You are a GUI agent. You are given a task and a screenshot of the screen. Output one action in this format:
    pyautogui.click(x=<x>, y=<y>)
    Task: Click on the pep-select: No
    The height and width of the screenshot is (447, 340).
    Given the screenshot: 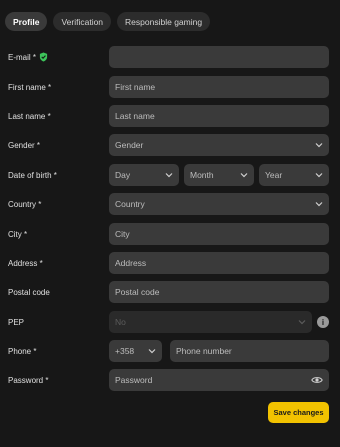 What is the action you would take?
    pyautogui.click(x=210, y=322)
    